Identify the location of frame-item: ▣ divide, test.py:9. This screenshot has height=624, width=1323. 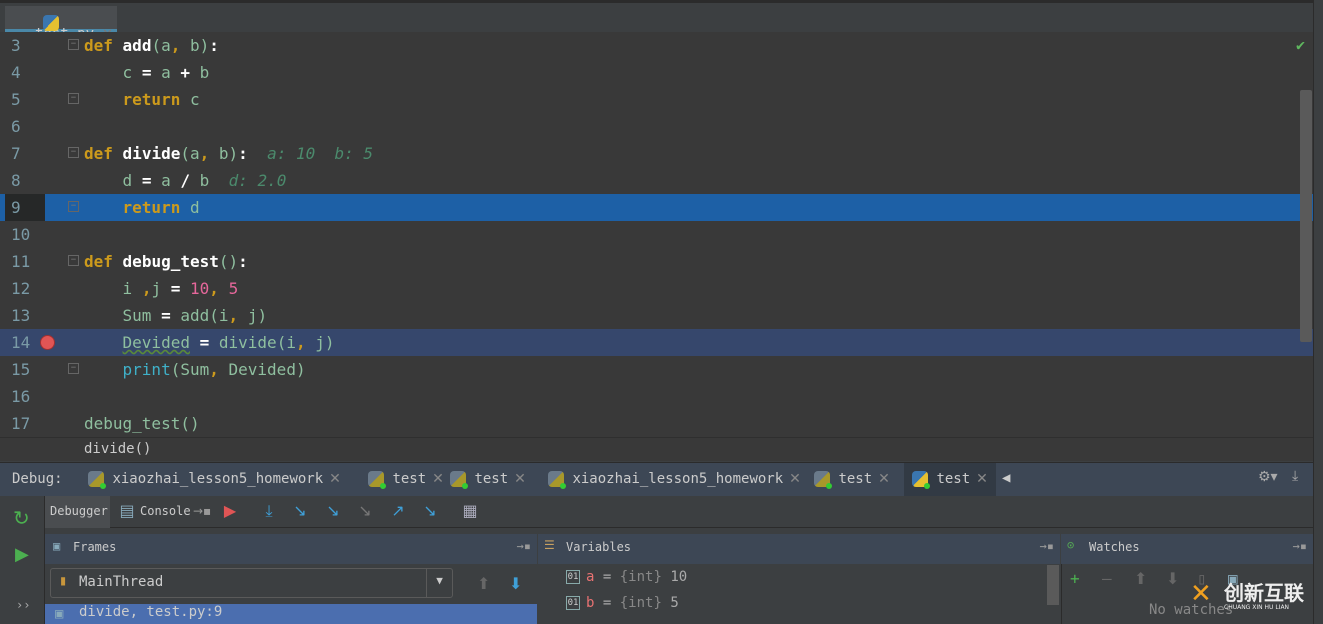
(291, 614).